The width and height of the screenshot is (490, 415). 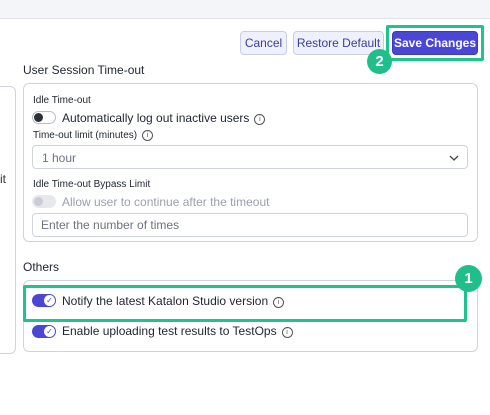 I want to click on upload-results-toggle, so click(x=44, y=331).